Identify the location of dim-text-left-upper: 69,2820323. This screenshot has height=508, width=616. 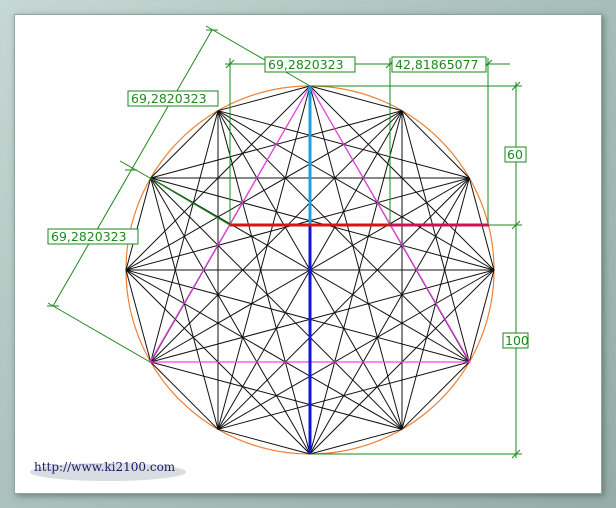
(169, 98).